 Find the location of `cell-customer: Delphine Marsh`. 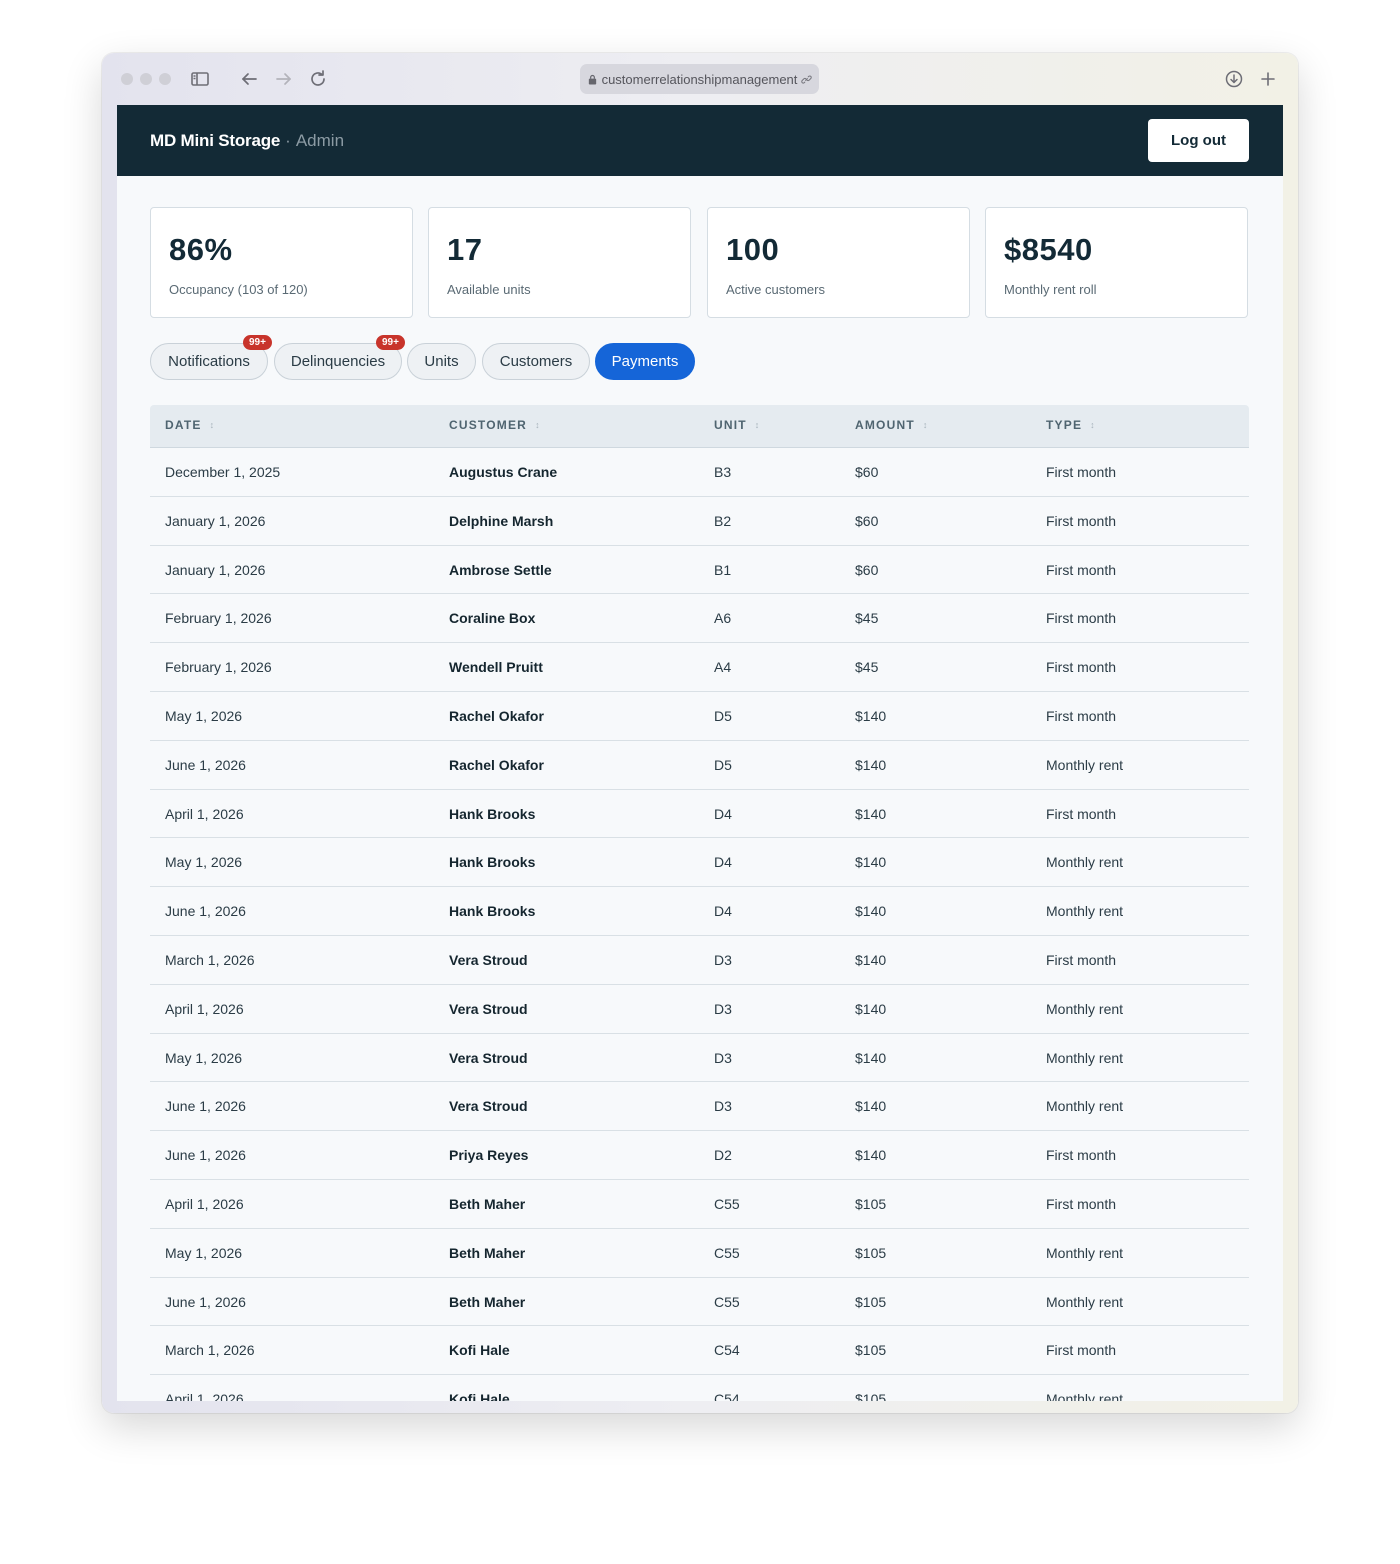

cell-customer: Delphine Marsh is located at coordinates (501, 520).